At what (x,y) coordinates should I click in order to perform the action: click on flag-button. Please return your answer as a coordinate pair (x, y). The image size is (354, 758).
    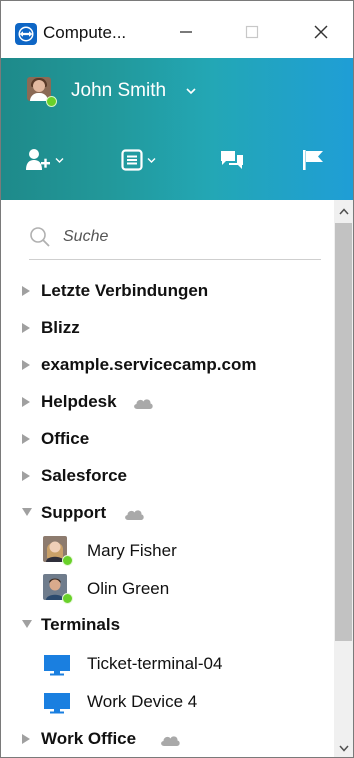
    Looking at the image, I should click on (313, 160).